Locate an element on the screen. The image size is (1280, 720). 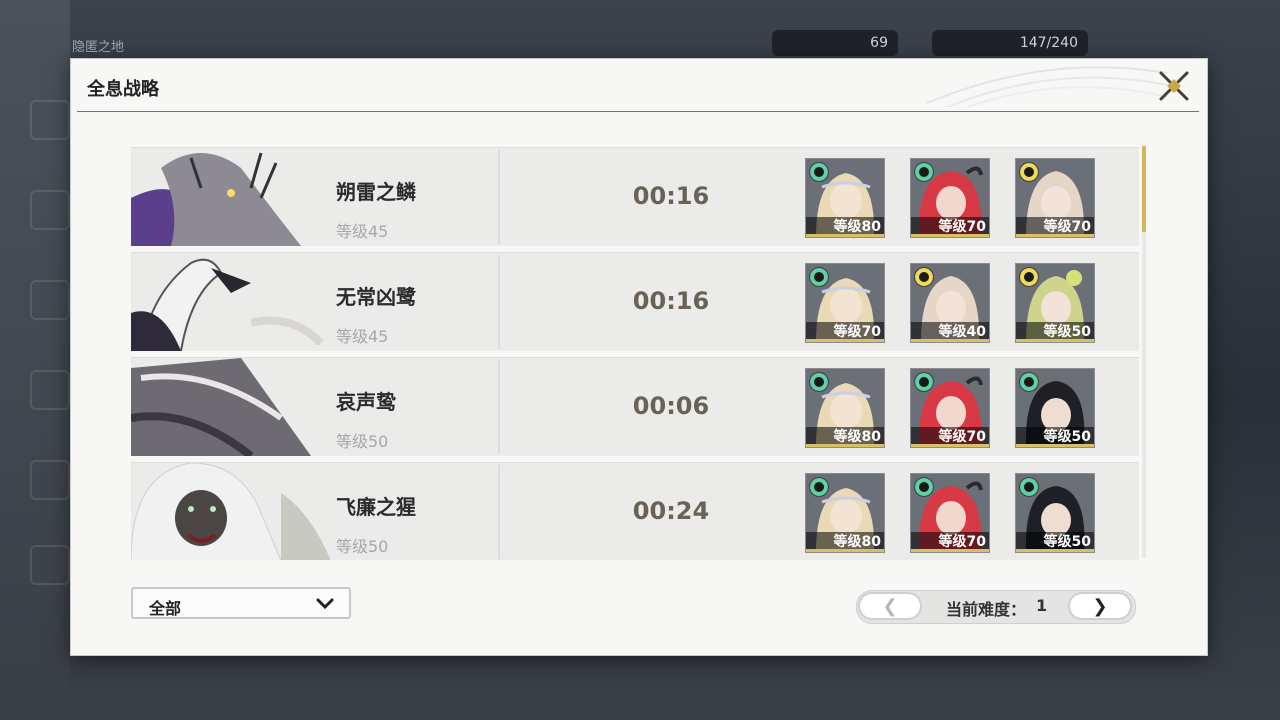
record-row: 飞廉之猩 等级50 00:24 等级80 等级70 等级50 is located at coordinates (635, 511).